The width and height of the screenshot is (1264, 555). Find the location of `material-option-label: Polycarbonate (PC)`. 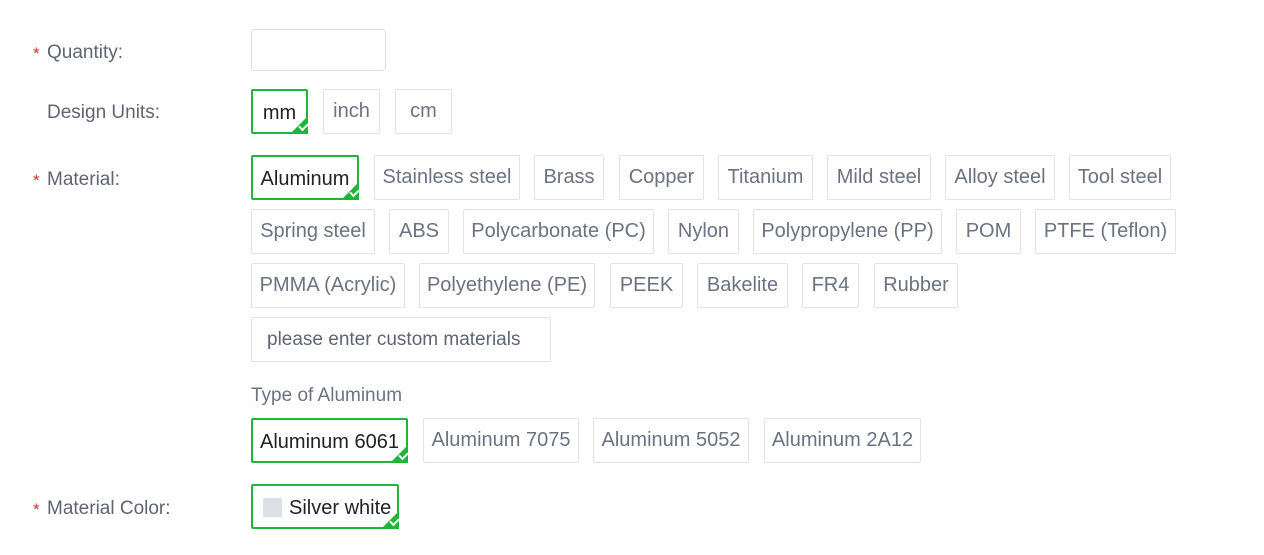

material-option-label: Polycarbonate (PC) is located at coordinates (558, 231).